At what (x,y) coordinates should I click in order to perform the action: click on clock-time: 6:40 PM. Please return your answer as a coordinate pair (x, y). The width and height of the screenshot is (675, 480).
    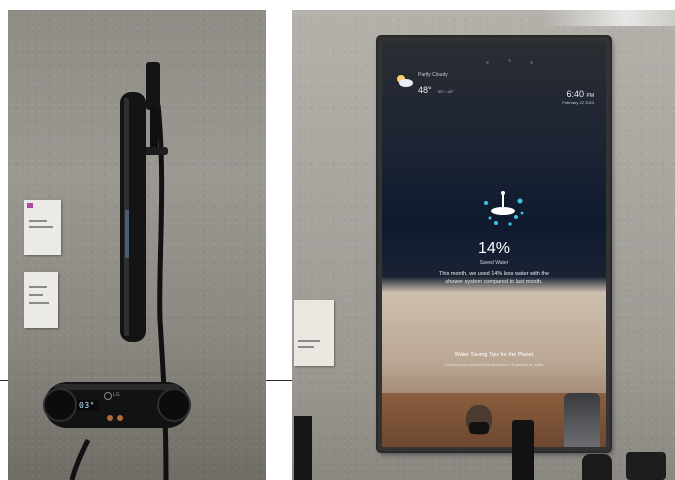
    Looking at the image, I should click on (580, 94).